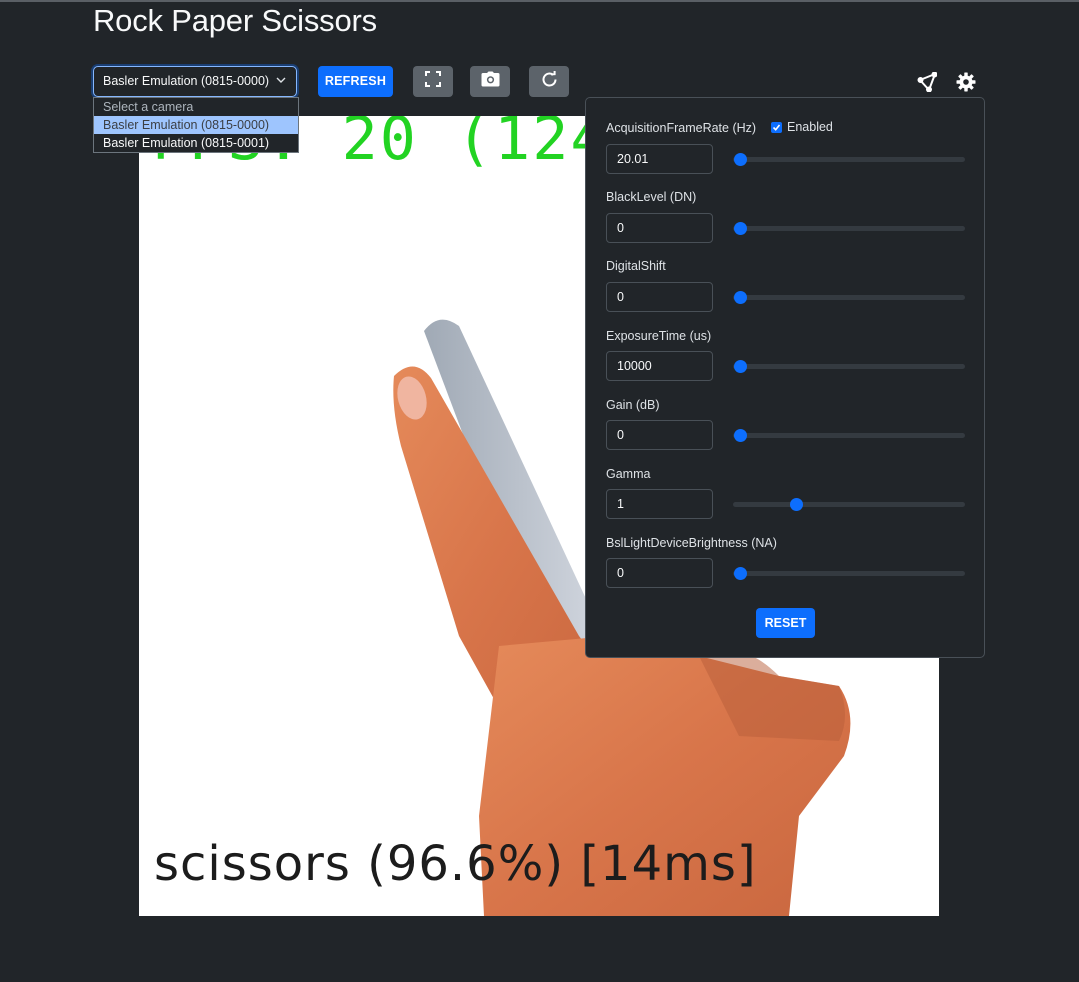 This screenshot has height=982, width=1079. I want to click on exposure-time-slider, so click(849, 366).